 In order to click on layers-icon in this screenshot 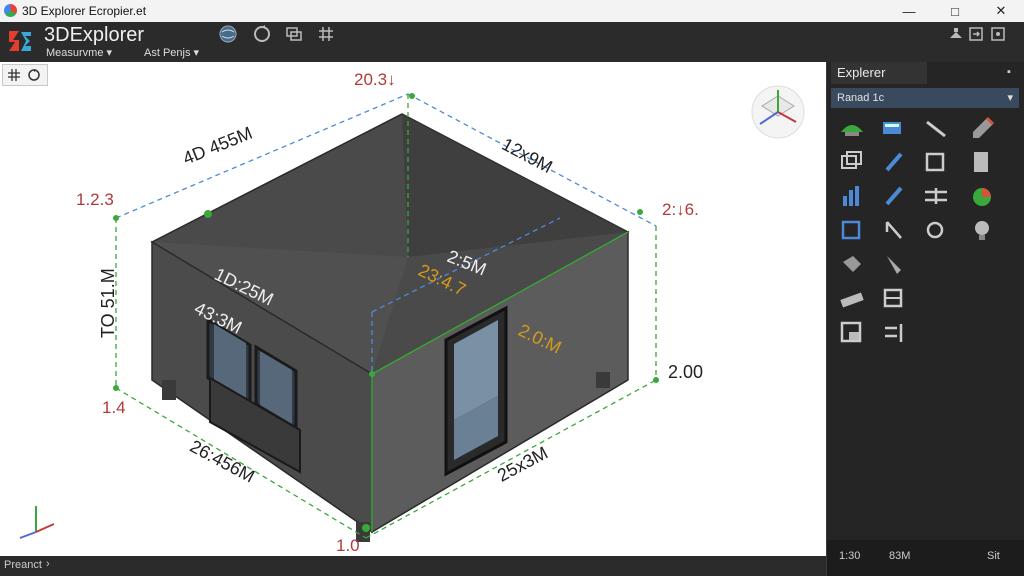, I will do `click(294, 34)`.